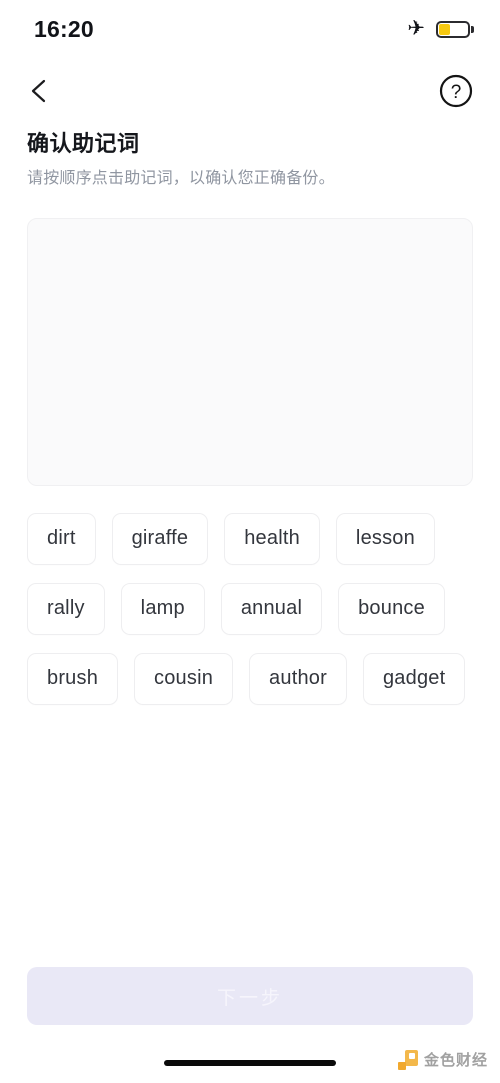  What do you see at coordinates (416, 28) in the screenshot?
I see `airplane-mode-icon: ✈` at bounding box center [416, 28].